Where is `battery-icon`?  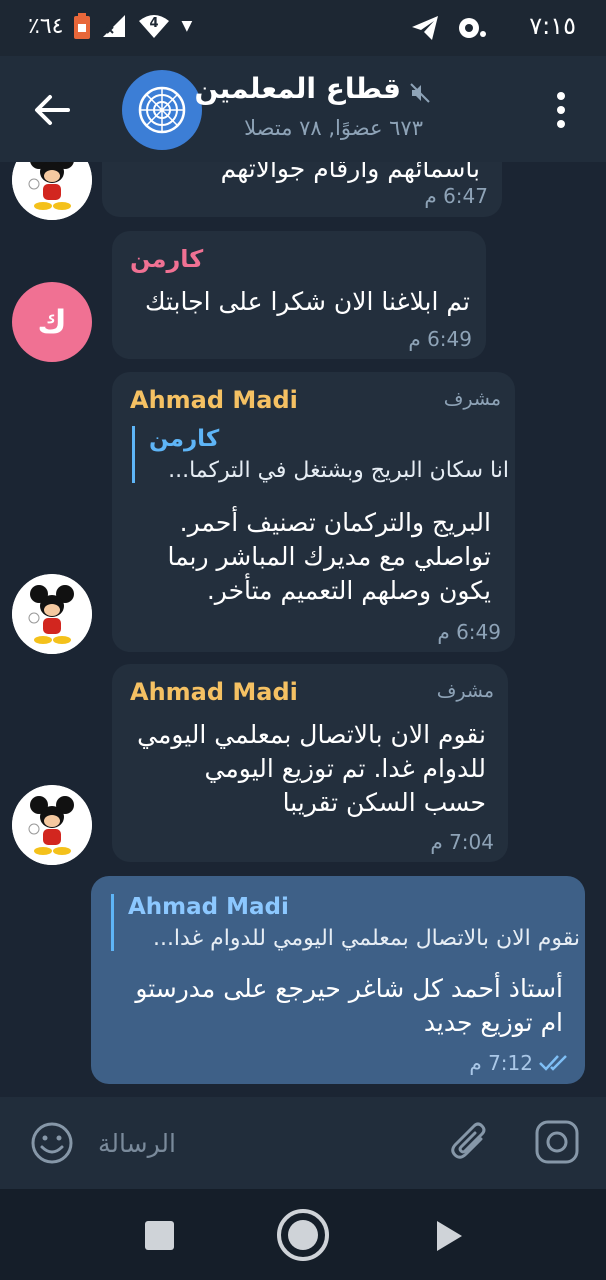 battery-icon is located at coordinates (82, 26).